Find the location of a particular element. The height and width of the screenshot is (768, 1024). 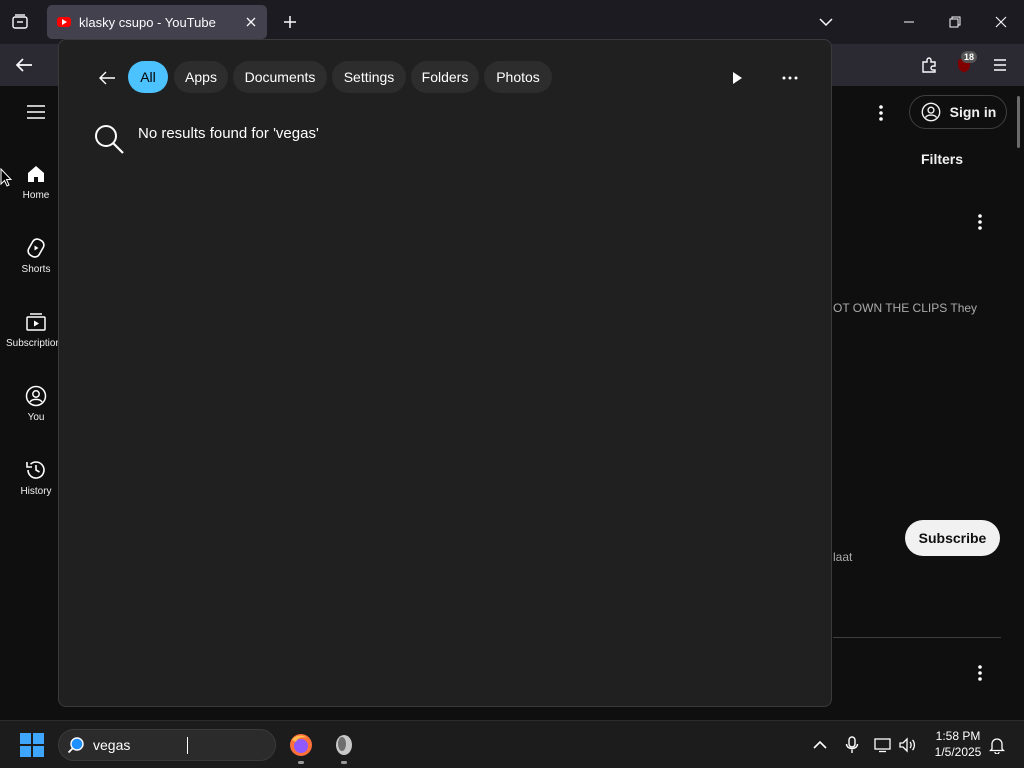

sign-in-label: Sign in is located at coordinates (973, 112).